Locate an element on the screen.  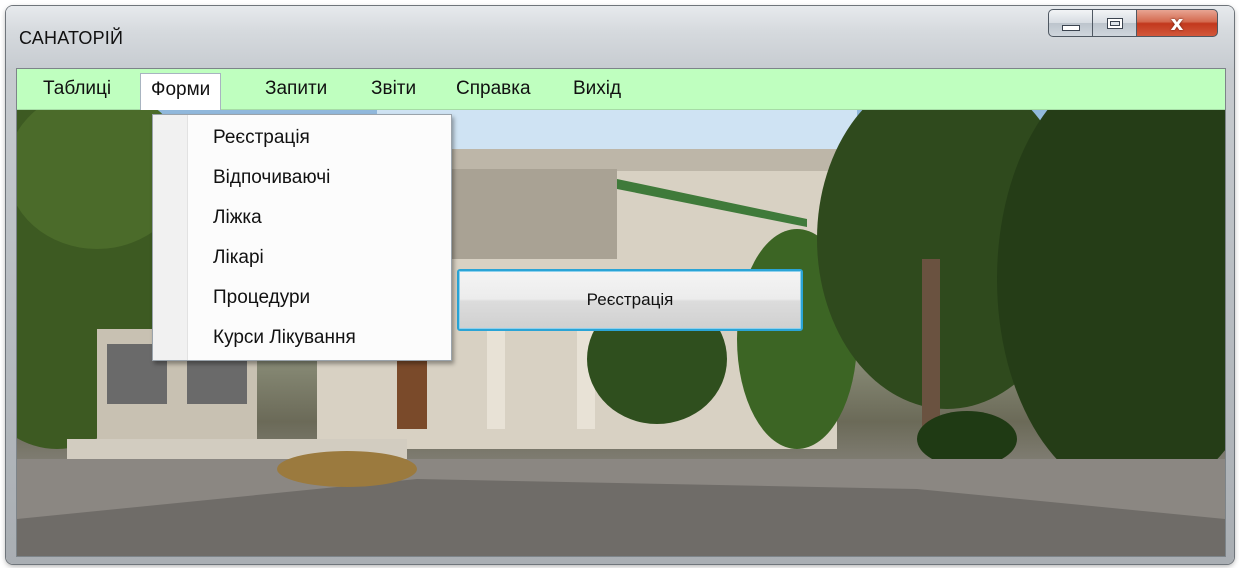
menu-bar: Таблиці Форми Запити Звіти Справка Вихід is located at coordinates (621, 89).